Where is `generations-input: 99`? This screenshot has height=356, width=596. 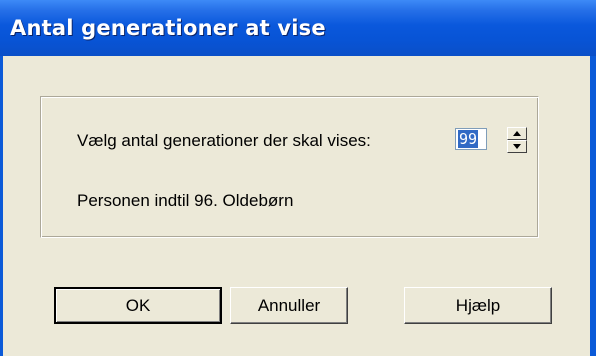 generations-input: 99 is located at coordinates (471, 139).